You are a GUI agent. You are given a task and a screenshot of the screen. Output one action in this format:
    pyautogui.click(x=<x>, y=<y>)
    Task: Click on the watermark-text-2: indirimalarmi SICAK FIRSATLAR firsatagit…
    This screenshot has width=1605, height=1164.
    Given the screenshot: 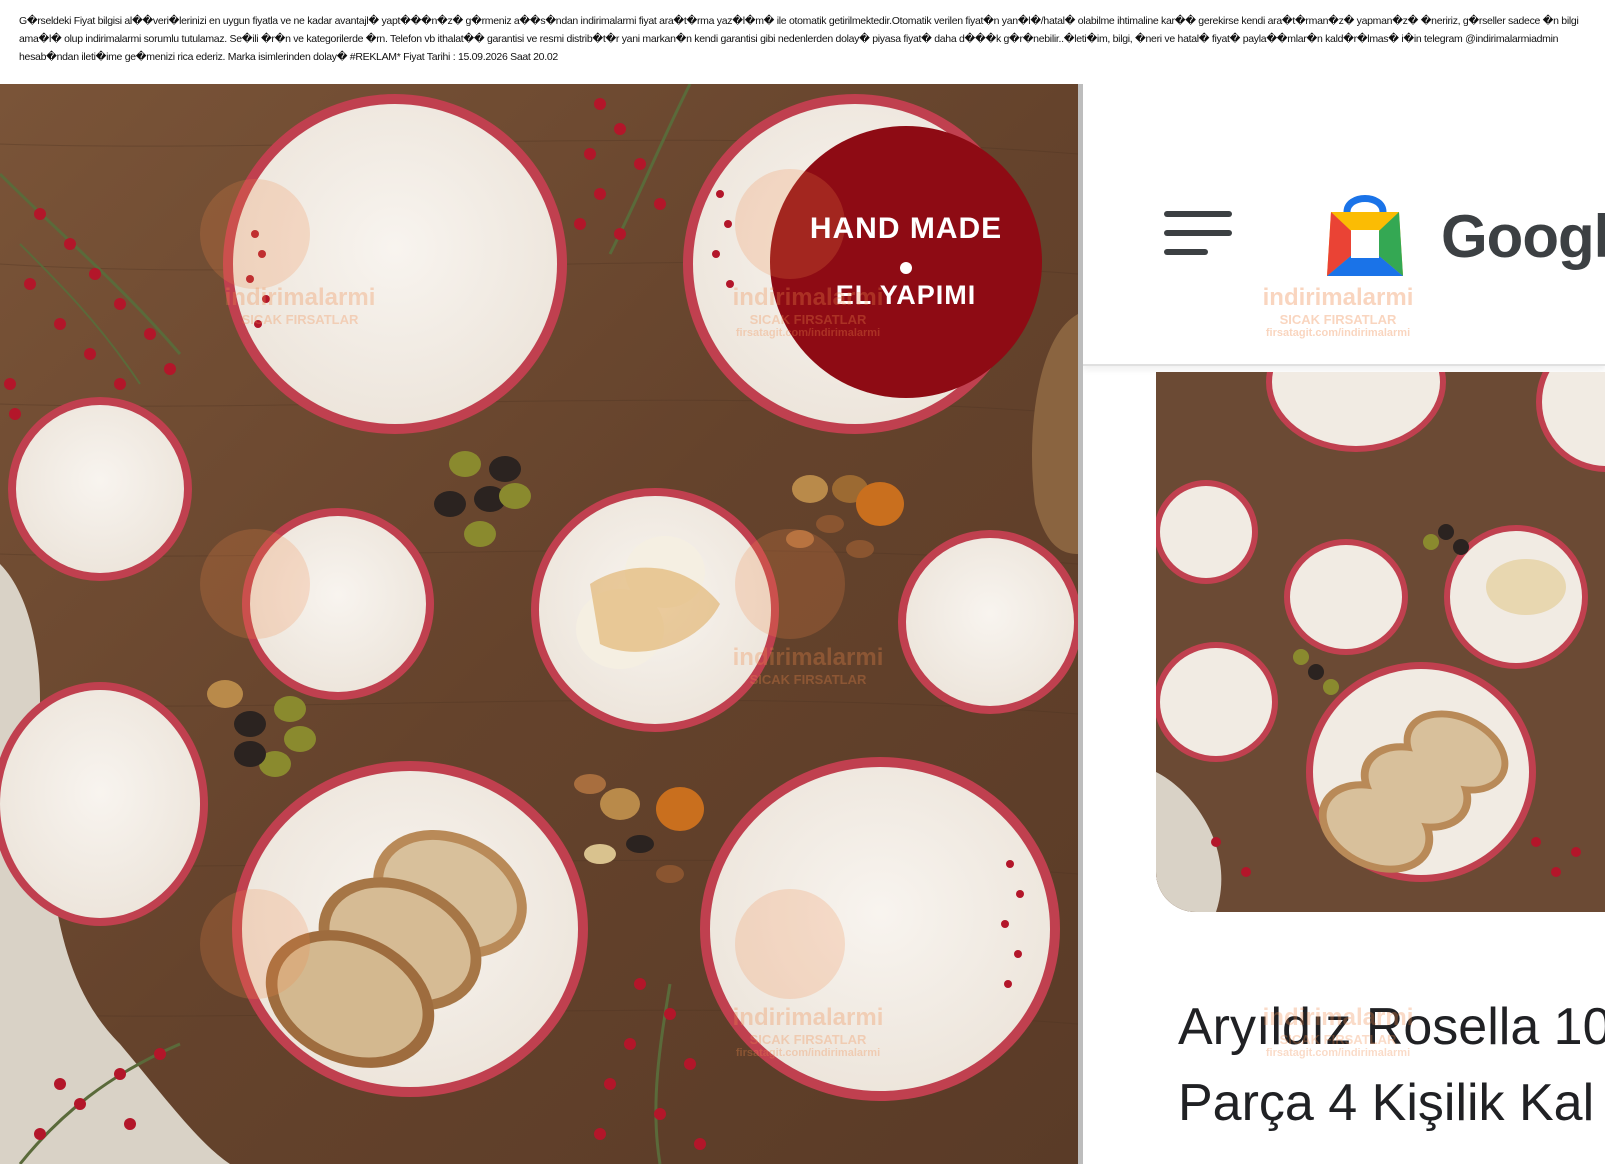 What is the action you would take?
    pyautogui.click(x=808, y=311)
    